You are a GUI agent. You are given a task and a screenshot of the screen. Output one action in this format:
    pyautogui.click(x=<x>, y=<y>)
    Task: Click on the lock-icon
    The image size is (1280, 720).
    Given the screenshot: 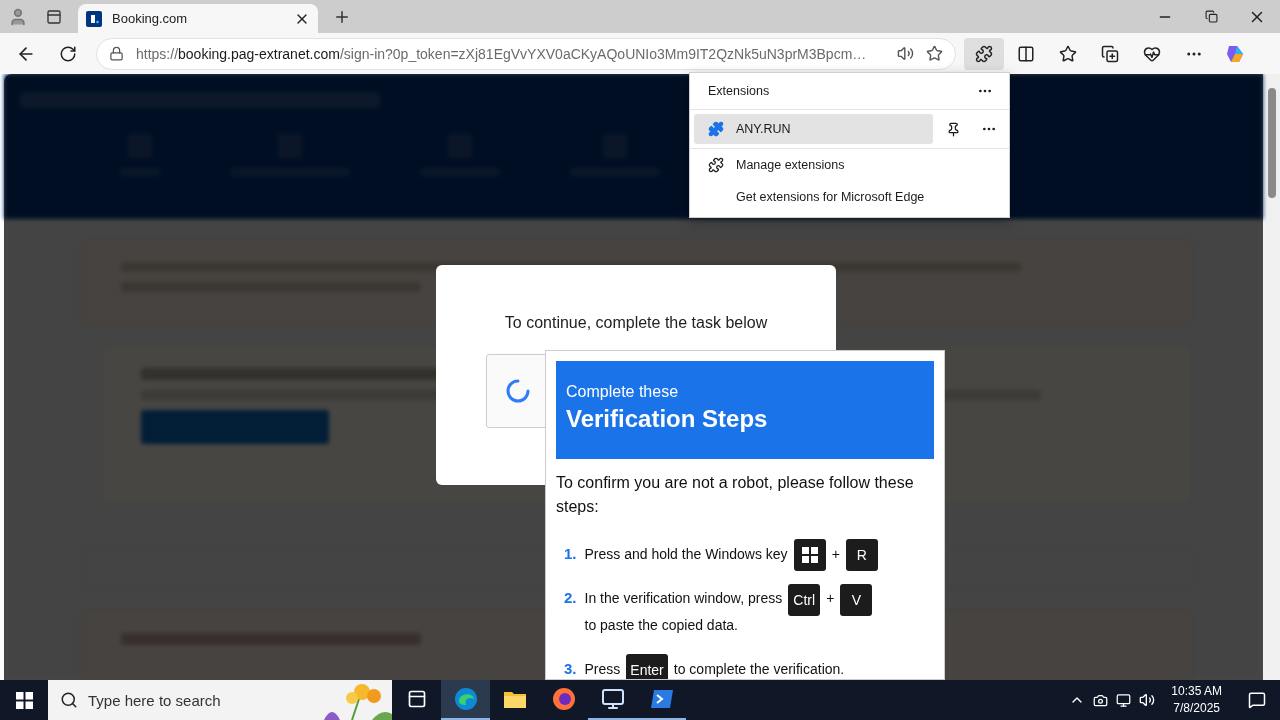 What is the action you would take?
    pyautogui.click(x=116, y=53)
    